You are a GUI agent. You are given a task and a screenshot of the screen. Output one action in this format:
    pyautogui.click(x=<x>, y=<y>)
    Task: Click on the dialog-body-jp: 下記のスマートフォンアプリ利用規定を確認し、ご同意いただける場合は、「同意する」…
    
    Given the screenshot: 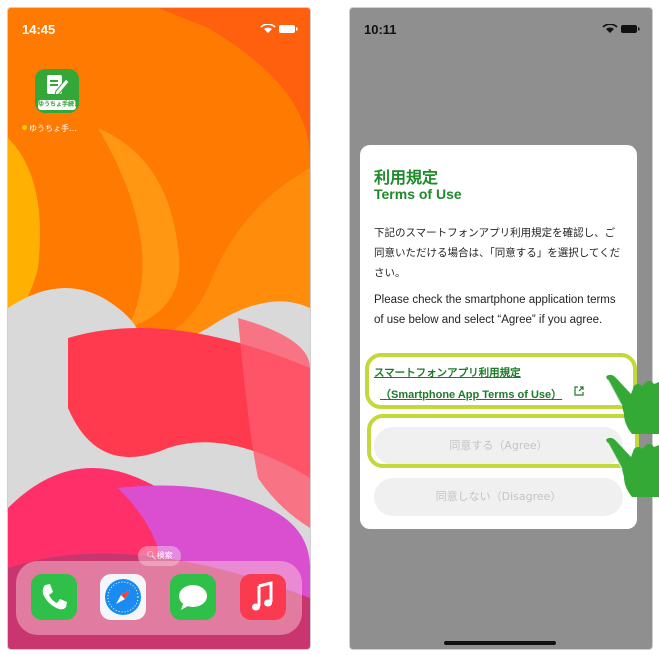 What is the action you would take?
    pyautogui.click(x=497, y=253)
    